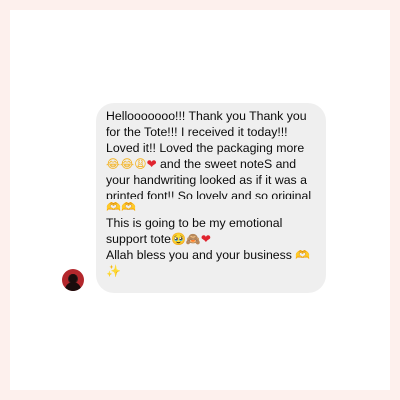  Describe the element at coordinates (206, 180) in the screenshot. I see `message-line: your handwriting looked as if it was a` at that location.